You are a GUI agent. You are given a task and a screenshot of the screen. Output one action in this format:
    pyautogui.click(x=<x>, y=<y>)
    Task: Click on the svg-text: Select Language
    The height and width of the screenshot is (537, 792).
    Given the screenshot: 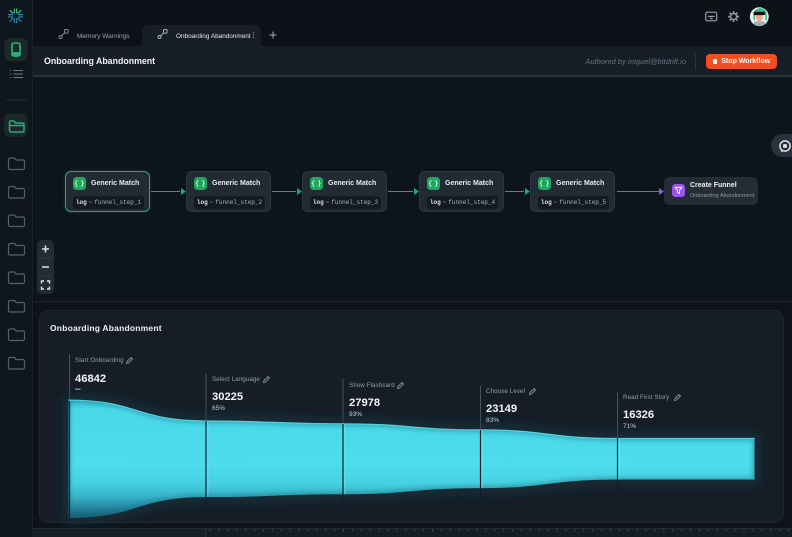 What is the action you would take?
    pyautogui.click(x=236, y=379)
    